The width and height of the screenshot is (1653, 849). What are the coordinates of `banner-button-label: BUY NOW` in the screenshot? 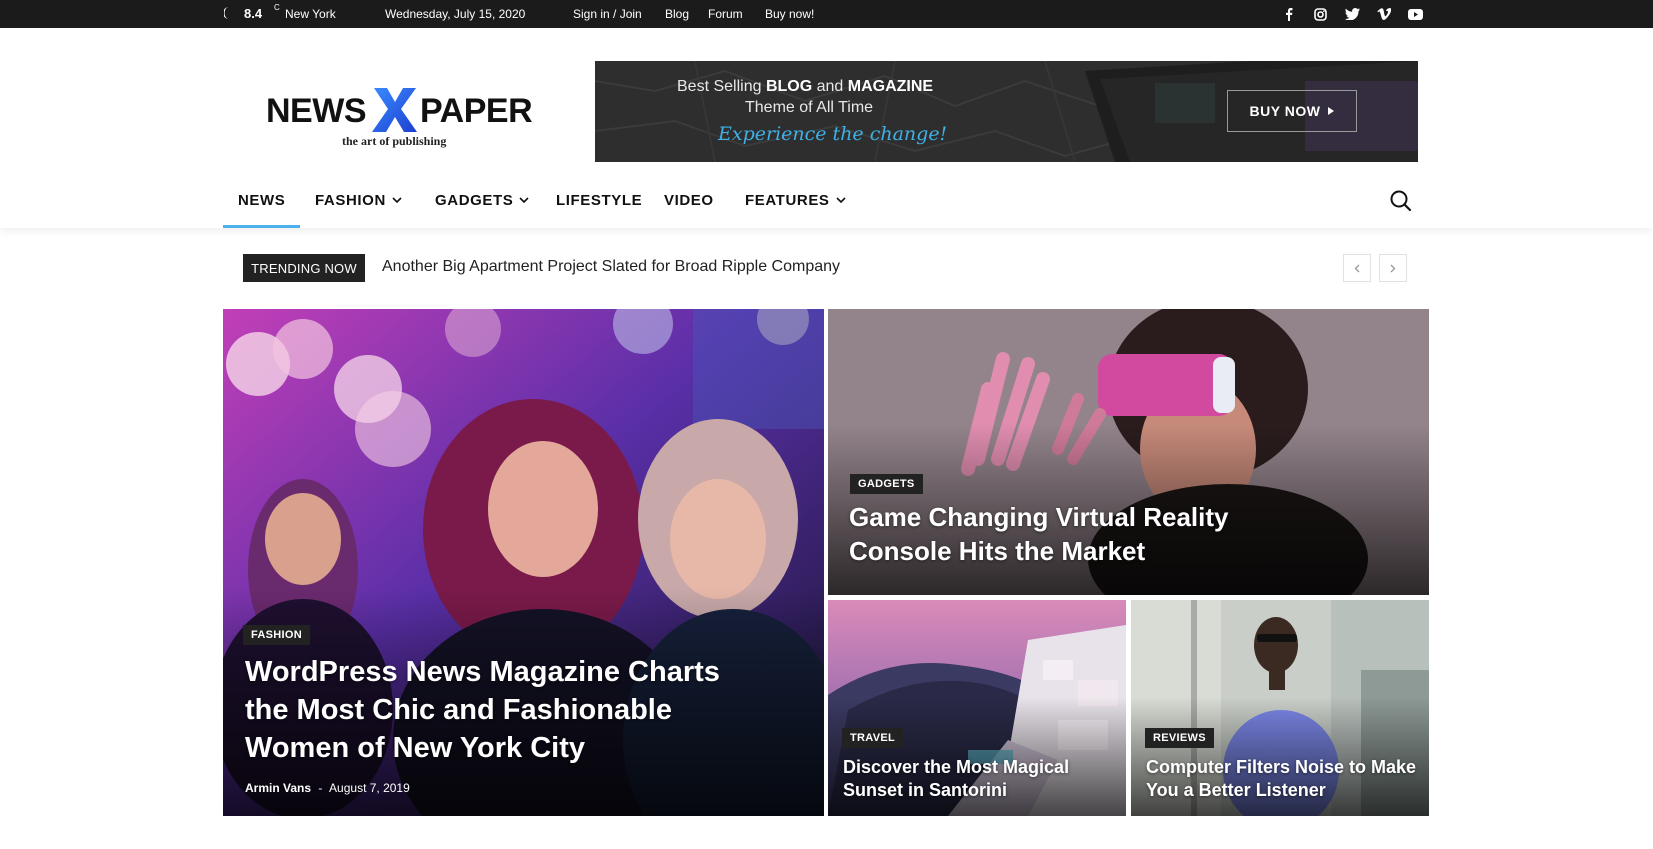 It's located at (1285, 111).